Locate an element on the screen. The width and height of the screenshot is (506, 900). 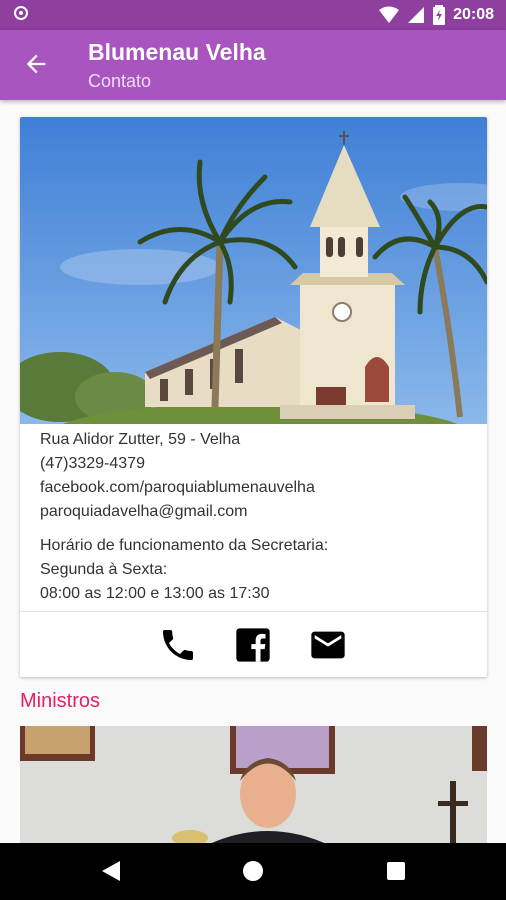
home-circle-icon is located at coordinates (253, 871).